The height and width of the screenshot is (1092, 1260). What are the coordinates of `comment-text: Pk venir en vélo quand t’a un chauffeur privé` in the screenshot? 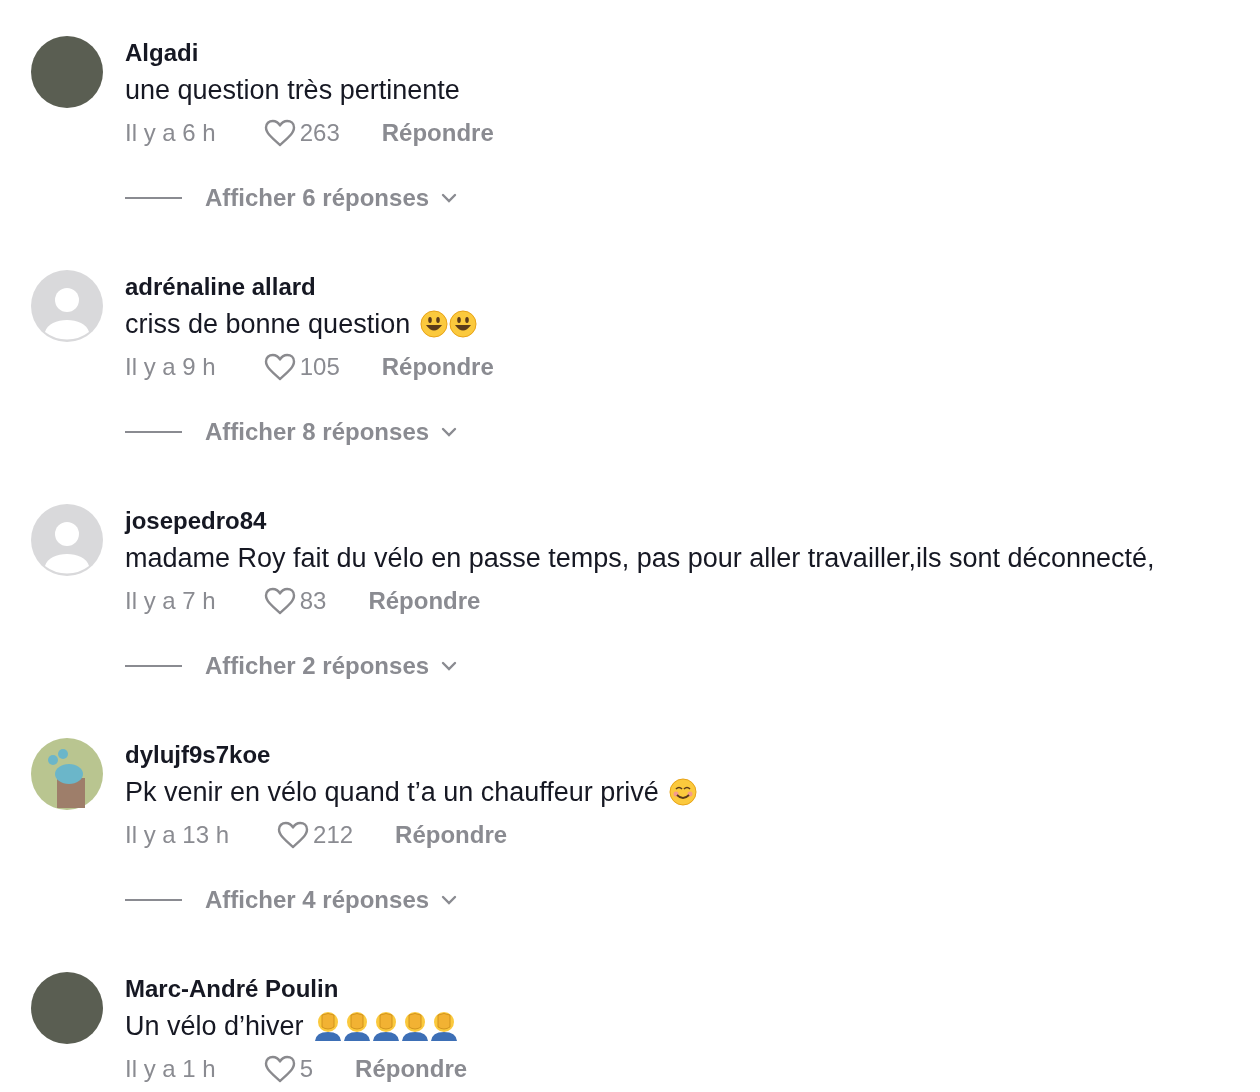 It's located at (392, 792).